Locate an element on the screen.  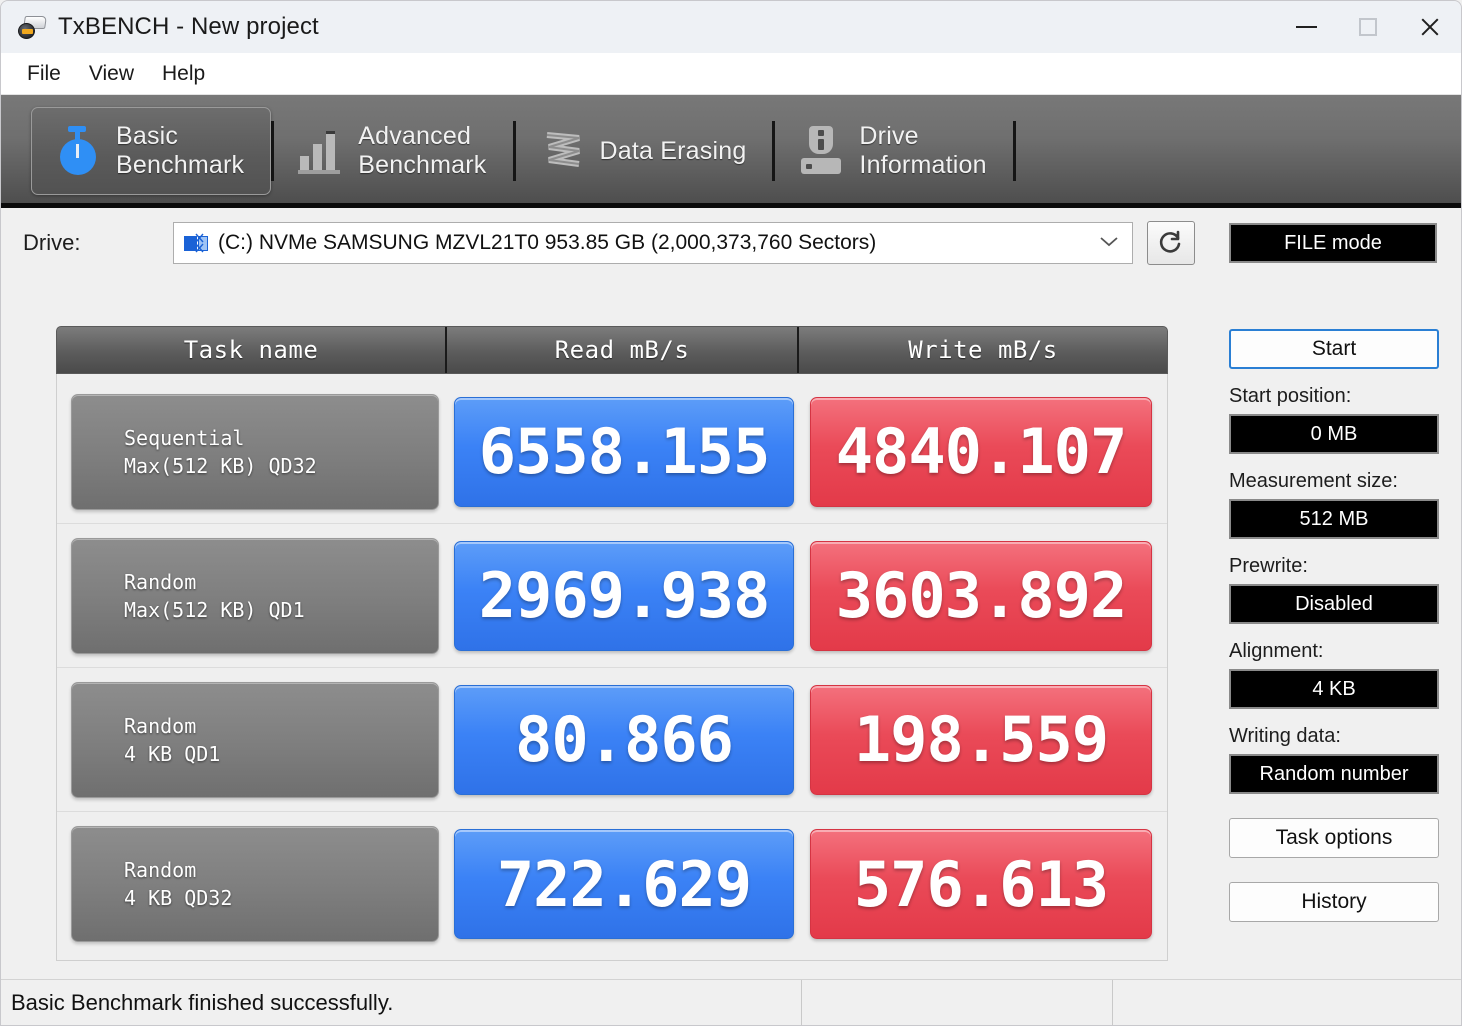
refresh-drives-button is located at coordinates (1171, 243).